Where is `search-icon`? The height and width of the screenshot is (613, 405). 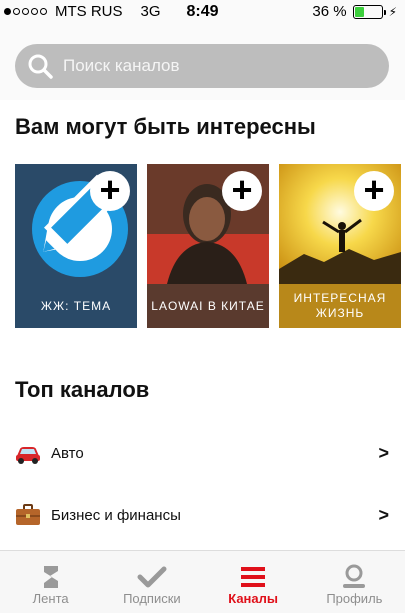 search-icon is located at coordinates (40, 66).